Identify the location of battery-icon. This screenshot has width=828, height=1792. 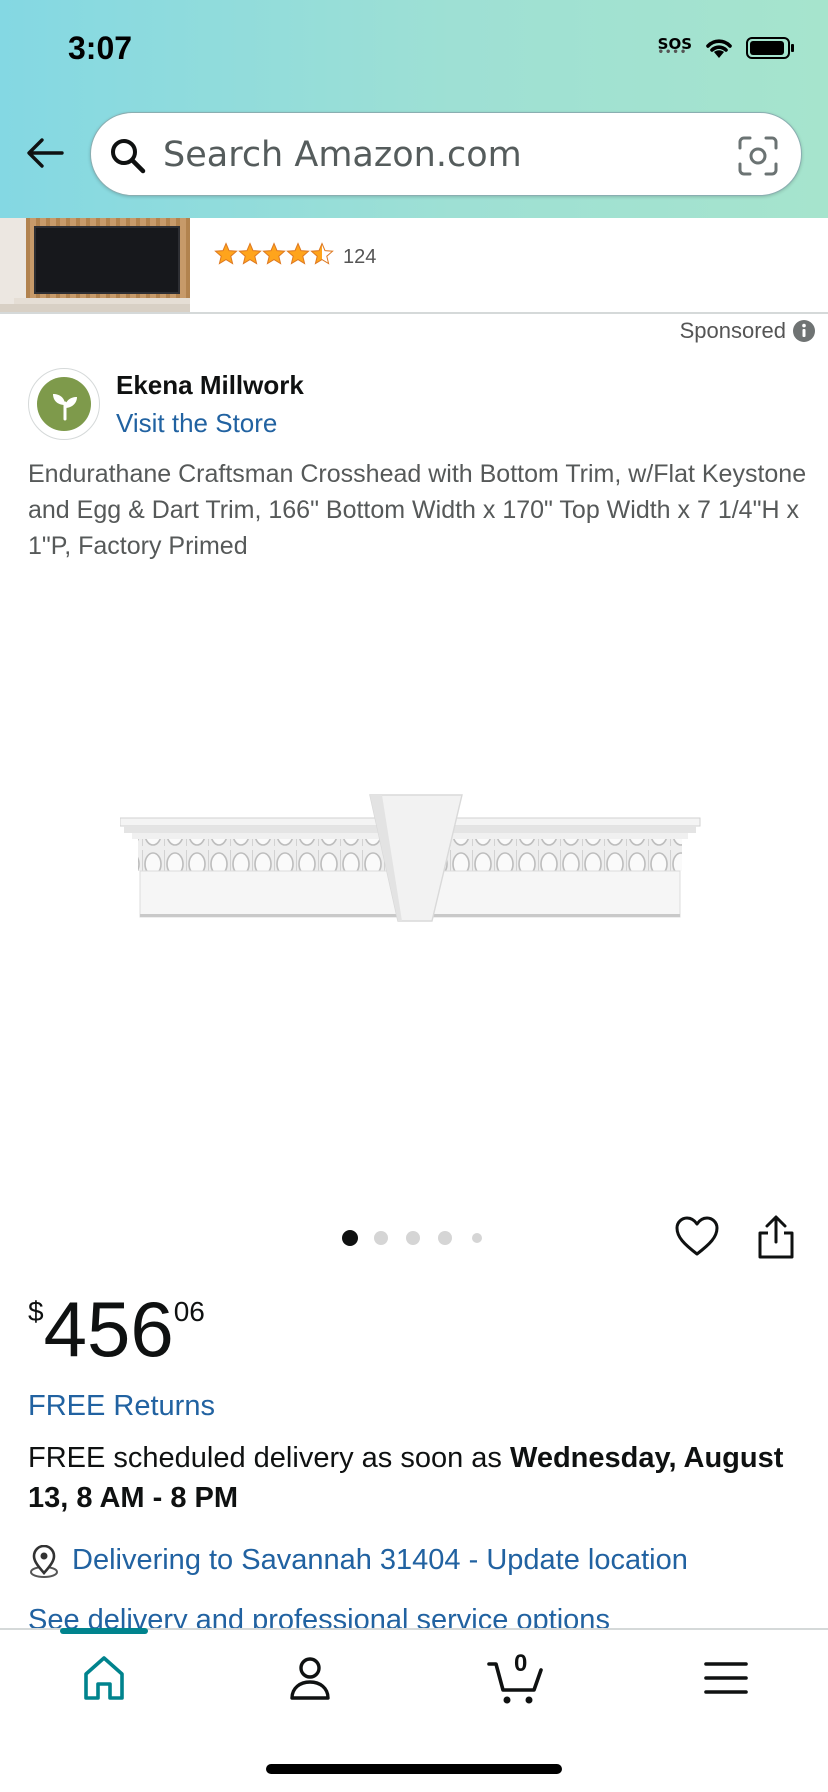
(770, 48).